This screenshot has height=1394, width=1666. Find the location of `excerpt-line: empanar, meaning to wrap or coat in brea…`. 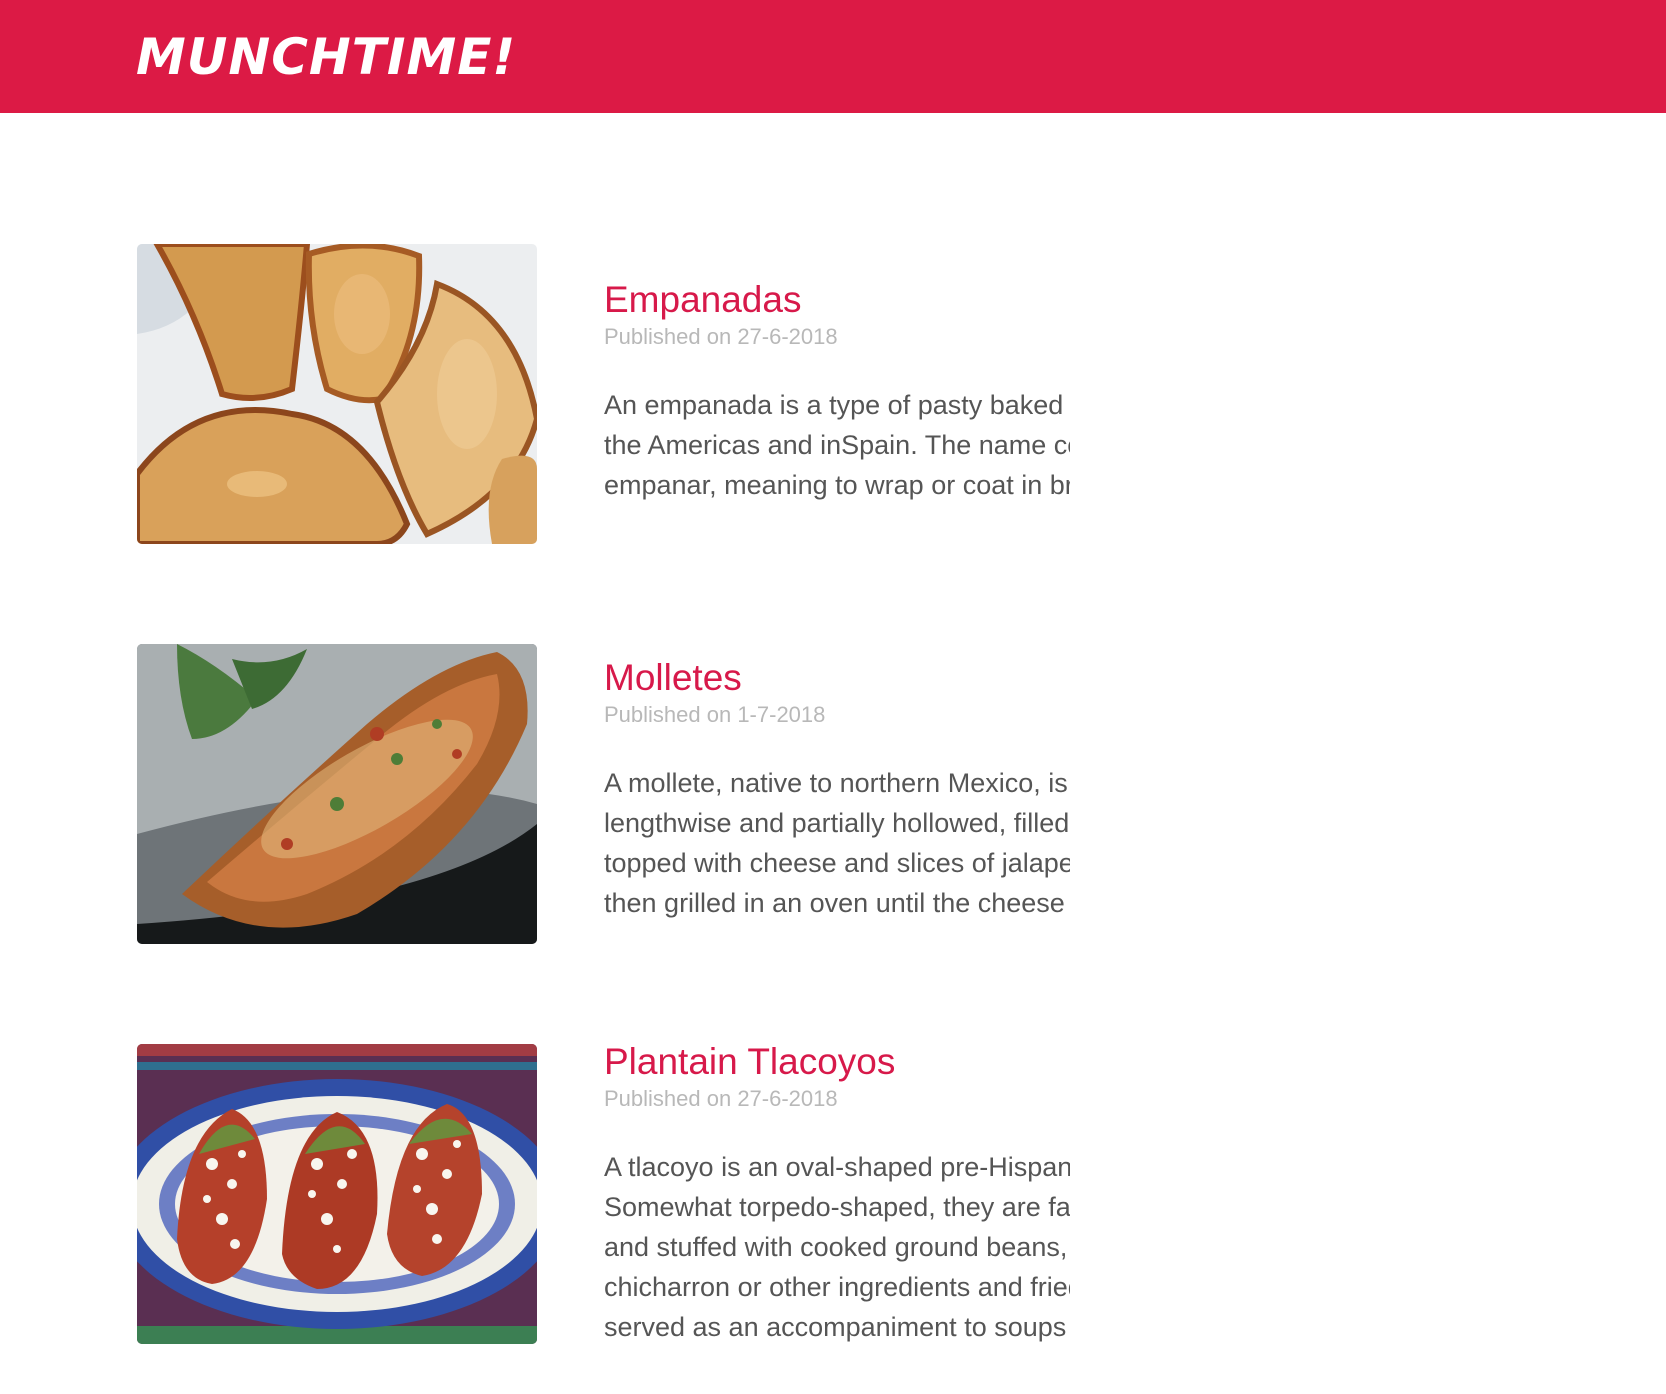

excerpt-line: empanar, meaning to wrap or coat in brea… is located at coordinates (837, 485).